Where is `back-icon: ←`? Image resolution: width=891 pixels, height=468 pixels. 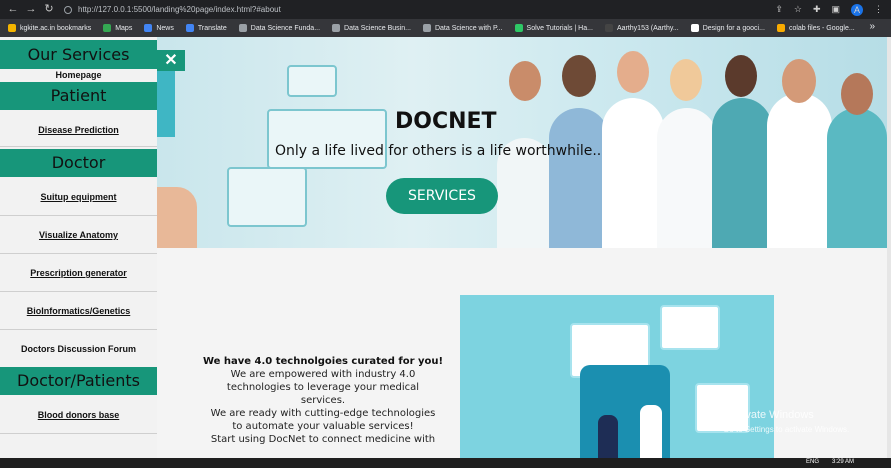 back-icon: ← is located at coordinates (13, 9).